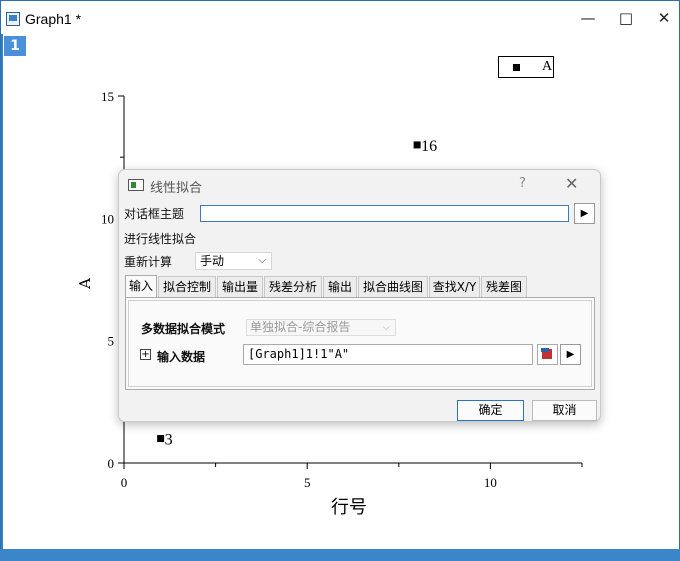 The height and width of the screenshot is (561, 680). Describe the element at coordinates (183, 329) in the screenshot. I see `multi-data-mode-label: 多数据拟合模式` at that location.